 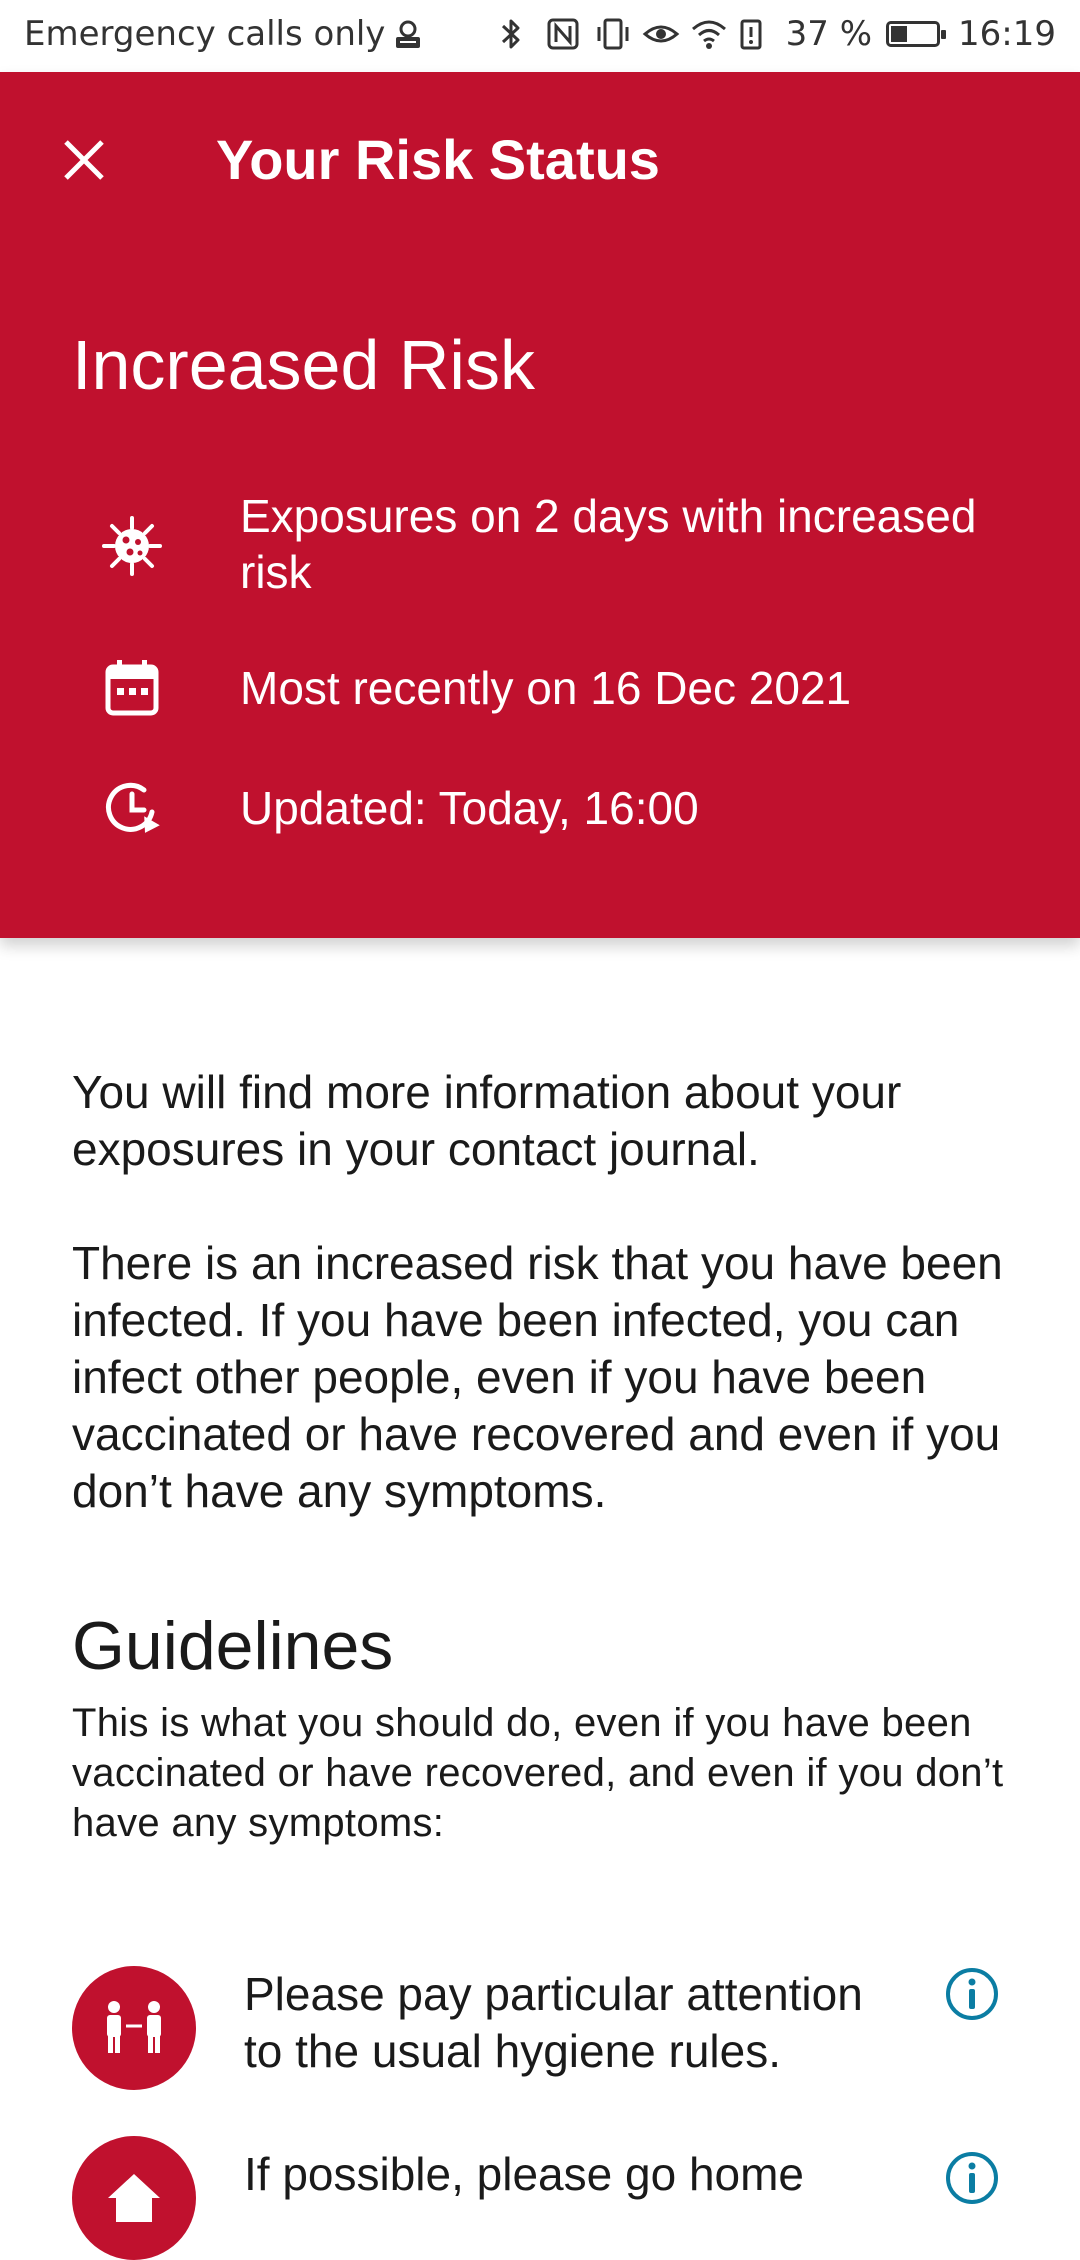 What do you see at coordinates (303, 365) in the screenshot?
I see `risk-level-title: Increased Risk` at bounding box center [303, 365].